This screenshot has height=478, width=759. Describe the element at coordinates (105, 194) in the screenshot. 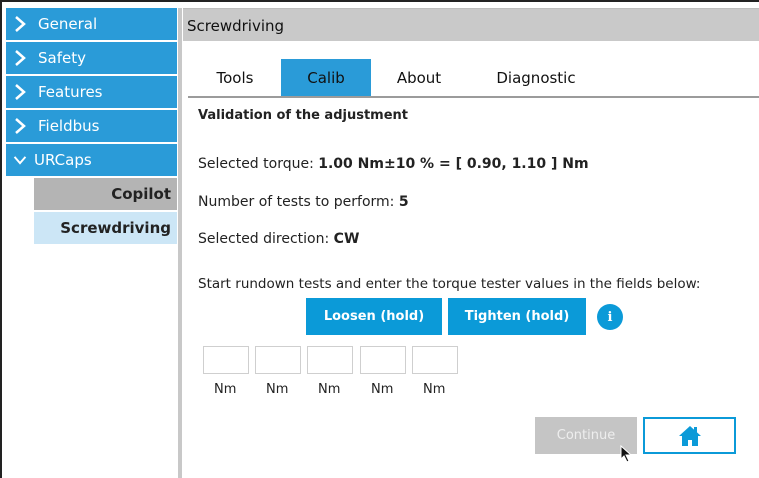

I see `sidebar-subitem-copilot: Copilot` at that location.